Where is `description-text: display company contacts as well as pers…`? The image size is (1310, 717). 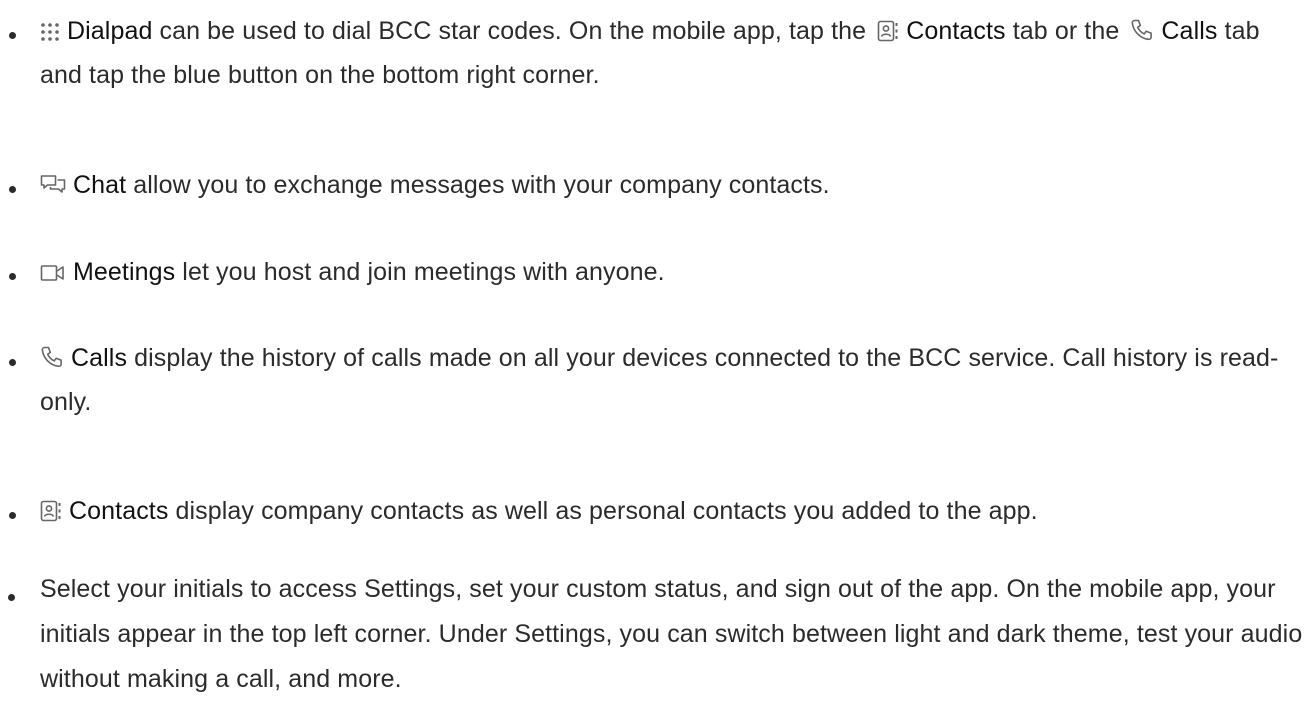 description-text: display company contacts as well as pers… is located at coordinates (603, 511).